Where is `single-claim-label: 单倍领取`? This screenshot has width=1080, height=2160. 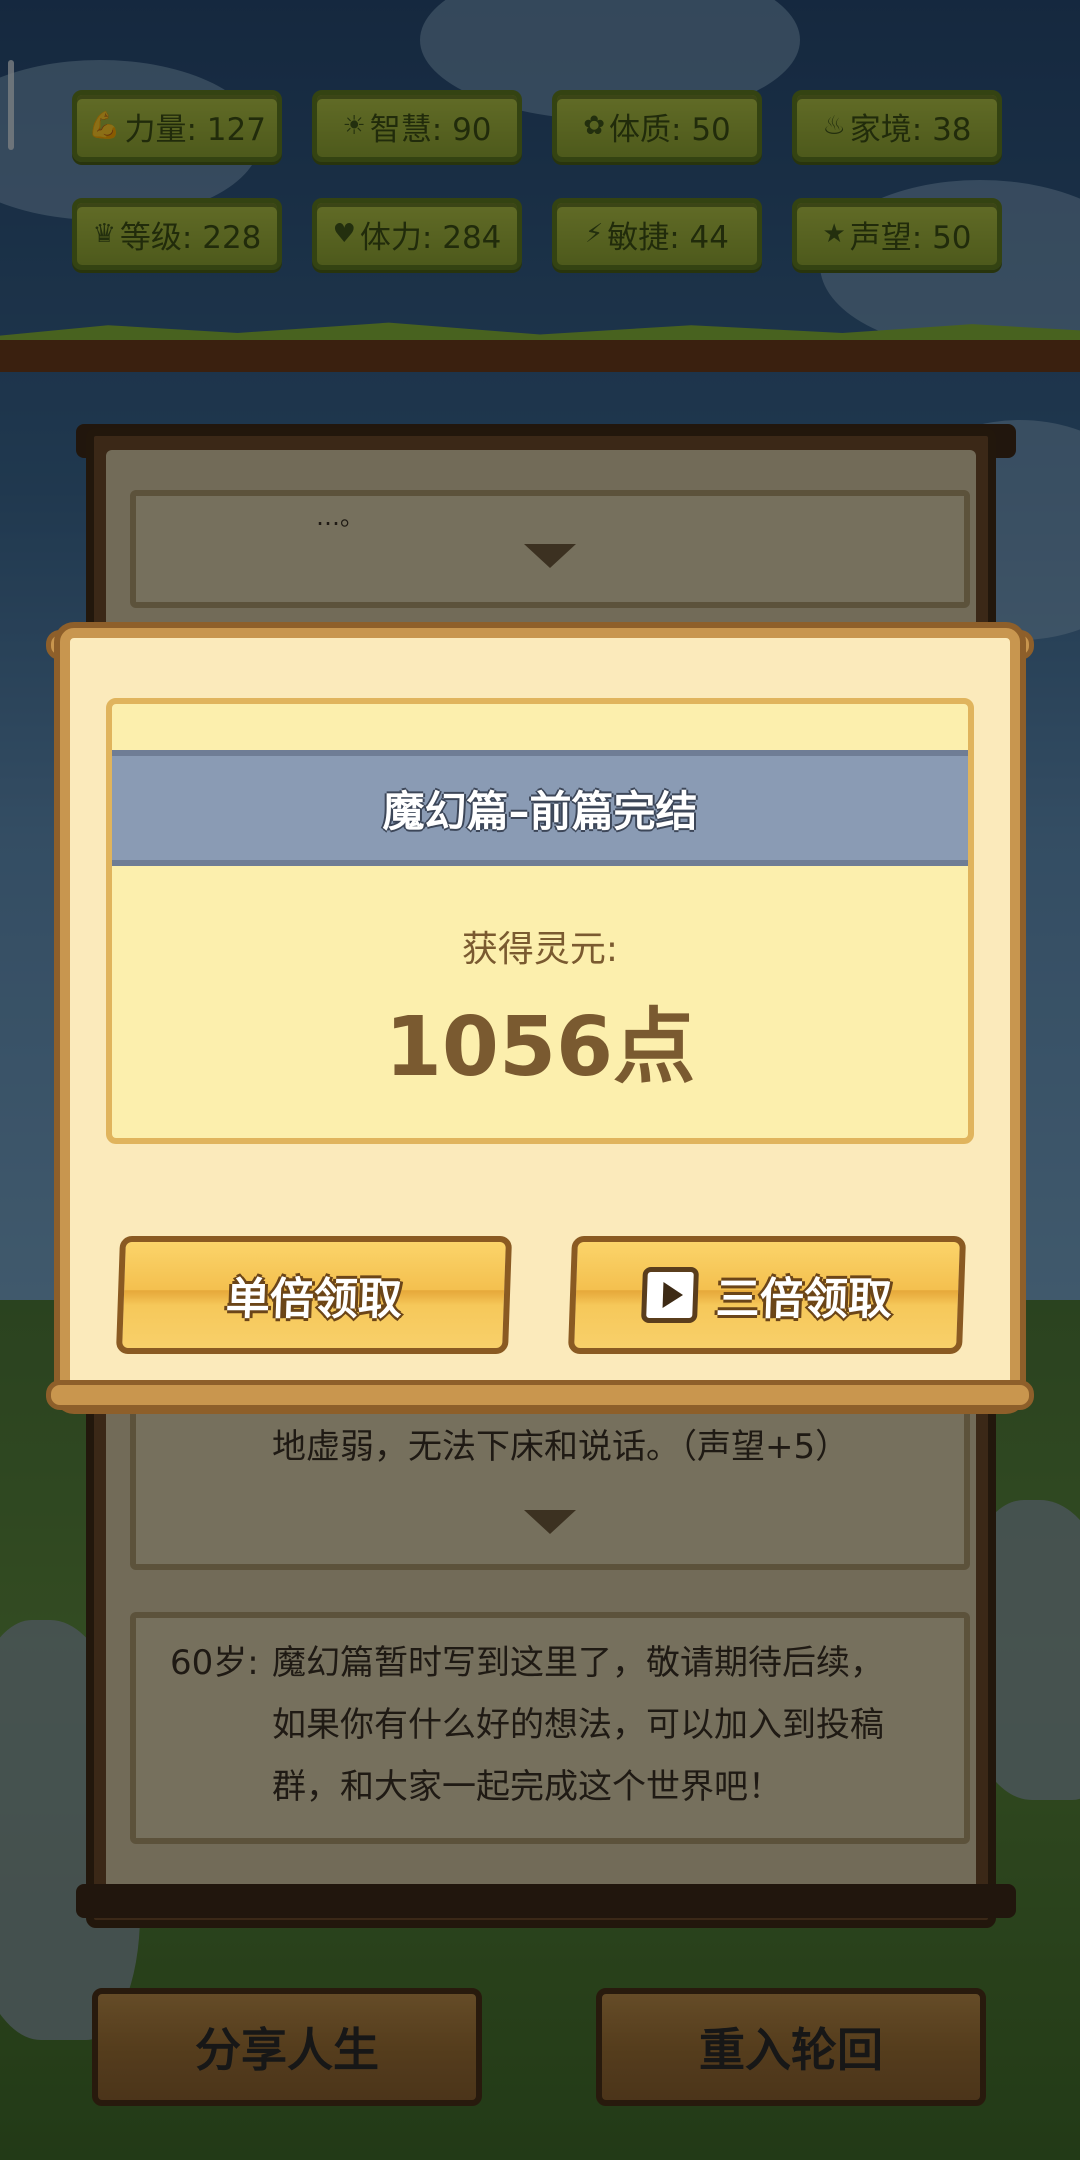
single-claim-label: 单倍领取 is located at coordinates (313, 1299).